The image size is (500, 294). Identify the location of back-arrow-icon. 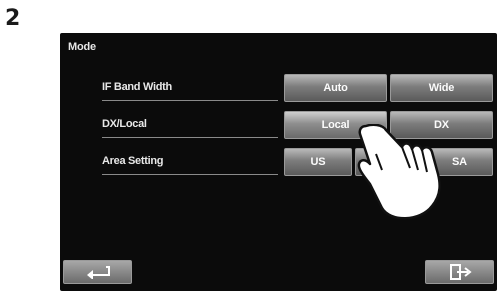
(98, 272).